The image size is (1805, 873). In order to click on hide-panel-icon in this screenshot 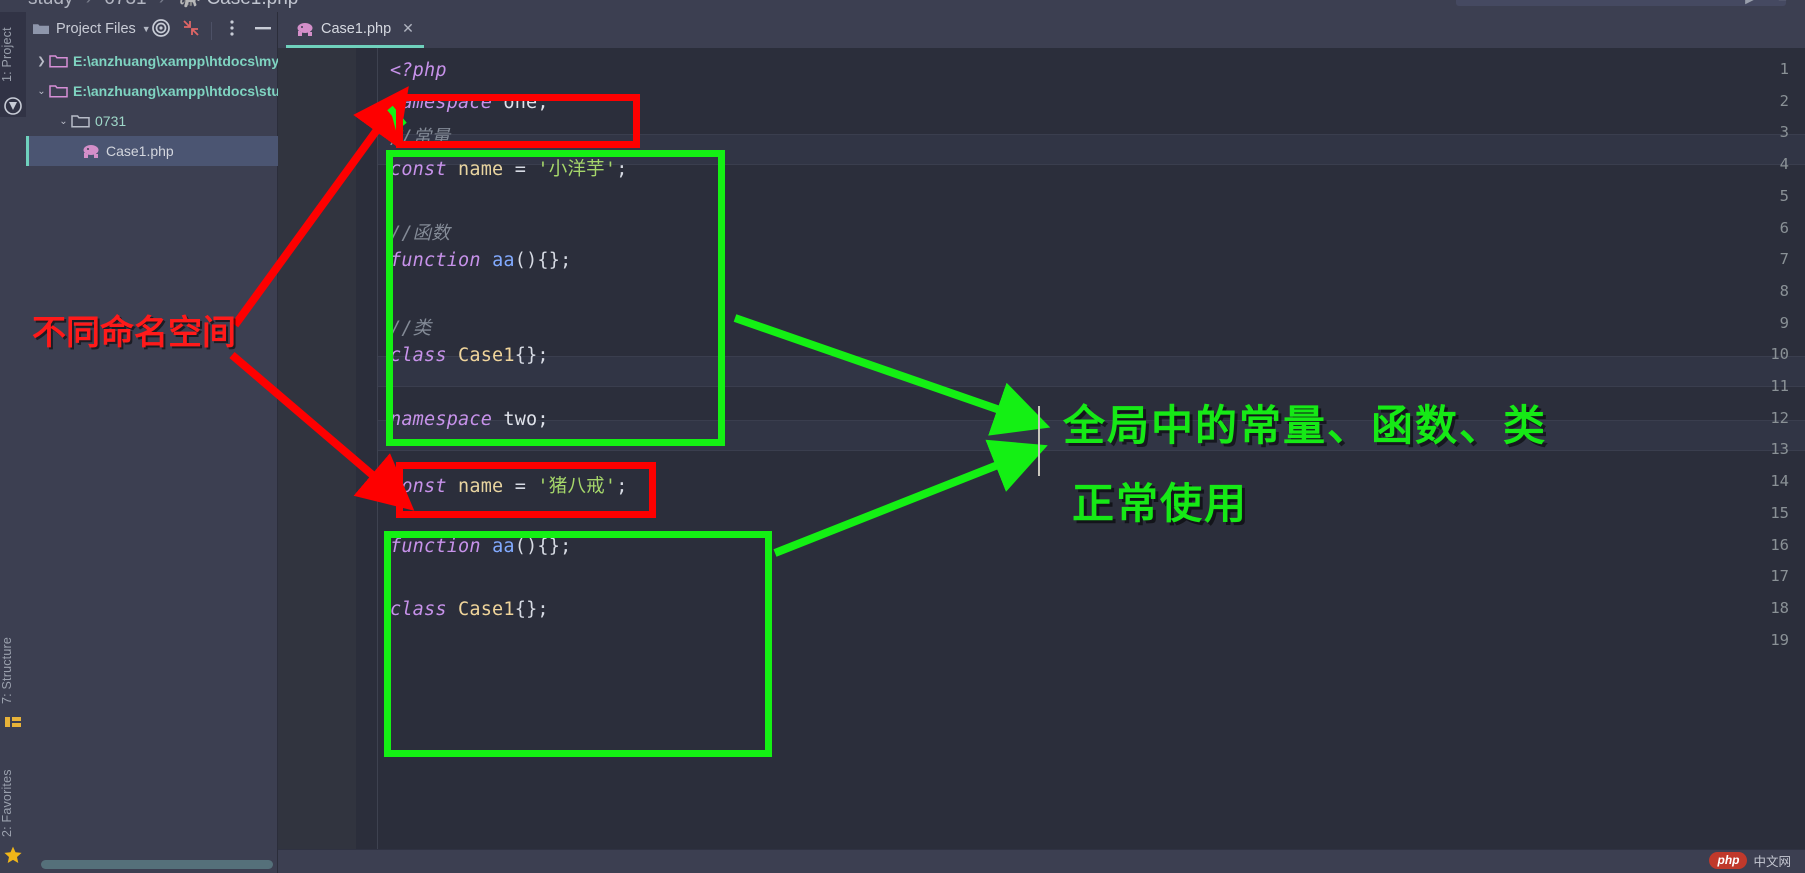, I will do `click(263, 30)`.